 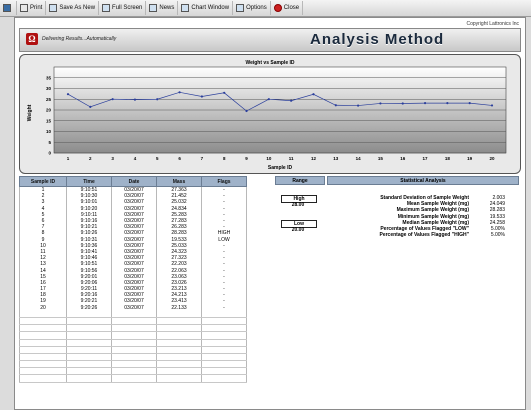 What do you see at coordinates (73, 8) in the screenshot?
I see `save-as-new-button: Save As New` at bounding box center [73, 8].